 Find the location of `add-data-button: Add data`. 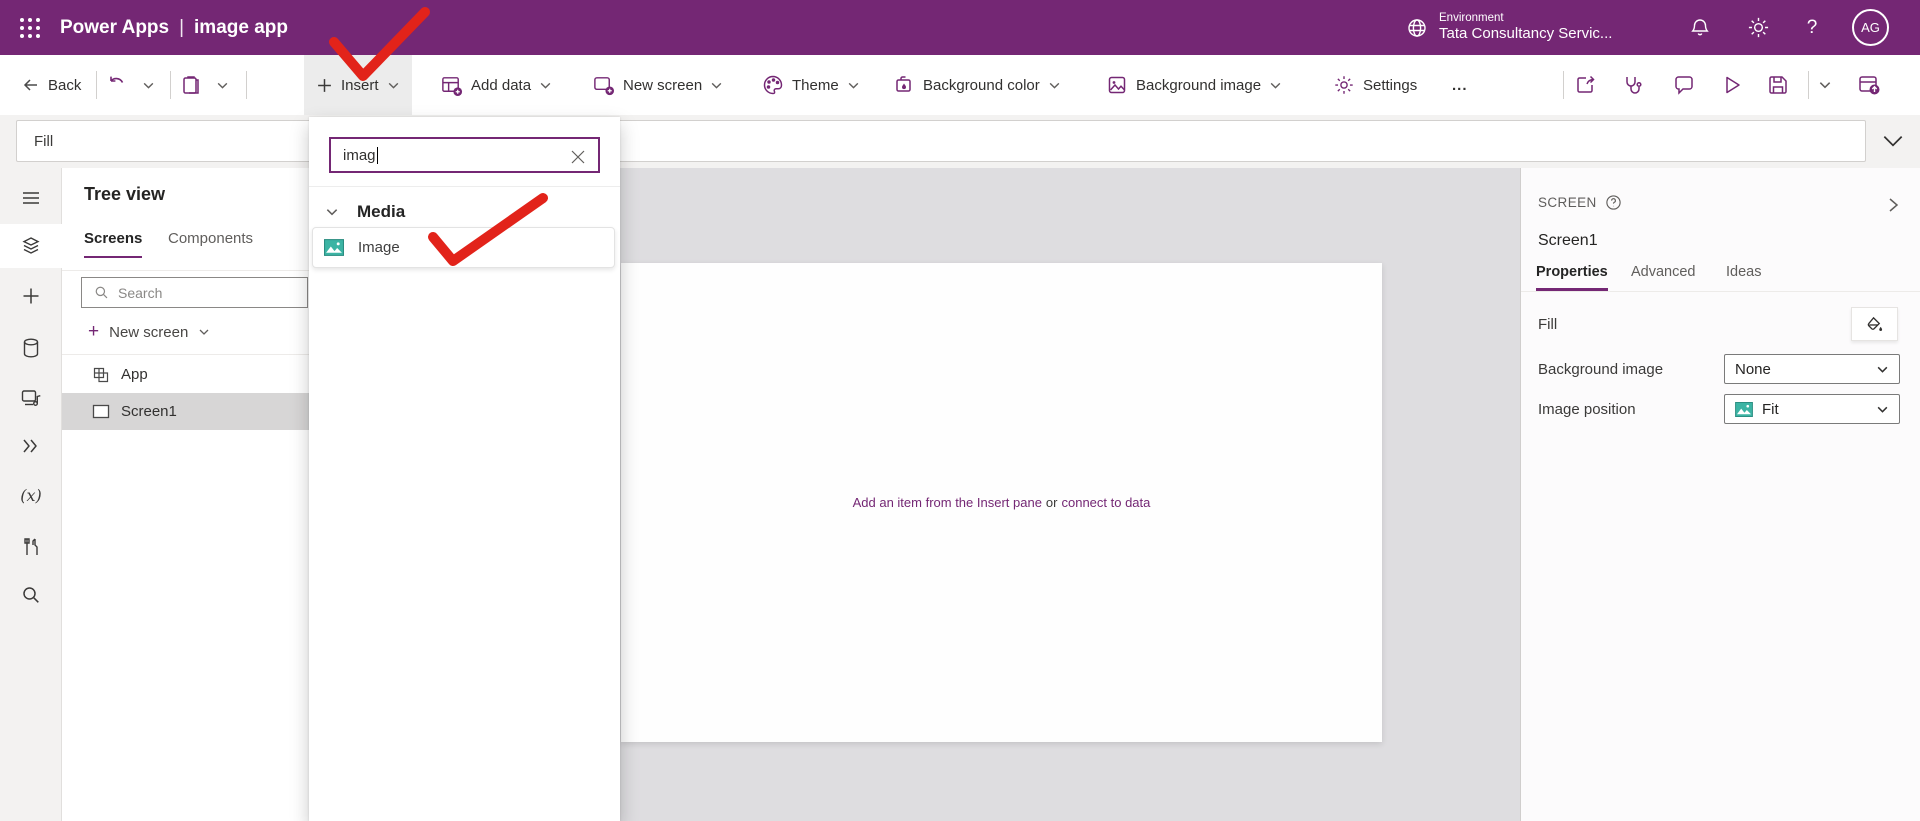

add-data-button: Add data is located at coordinates (496, 85).